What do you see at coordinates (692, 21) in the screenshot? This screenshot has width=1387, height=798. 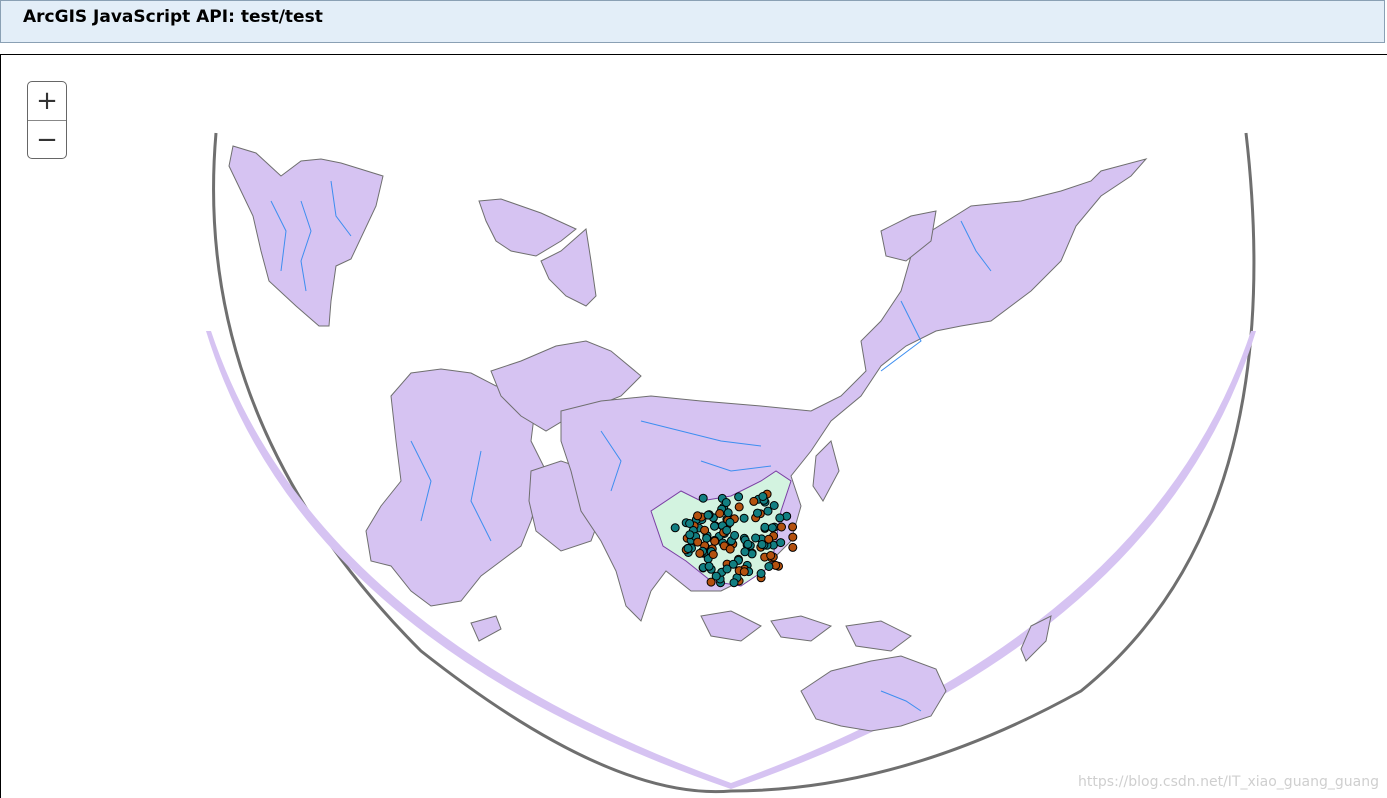 I see `app-header: ArcGIS JavaScript API: test/test` at bounding box center [692, 21].